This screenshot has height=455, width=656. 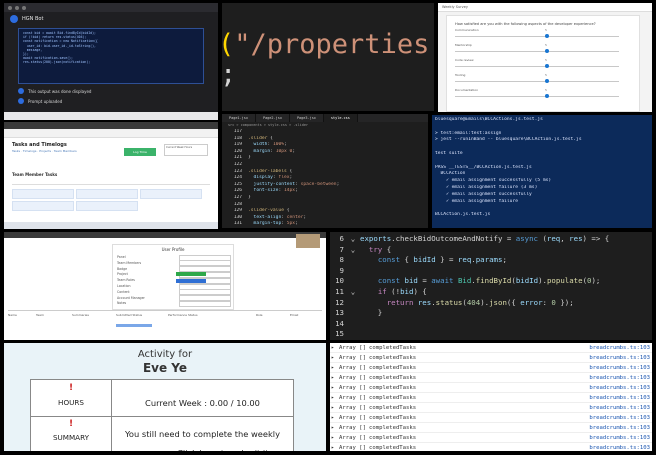 I want to click on line-number: 8, so click(x=341, y=260).